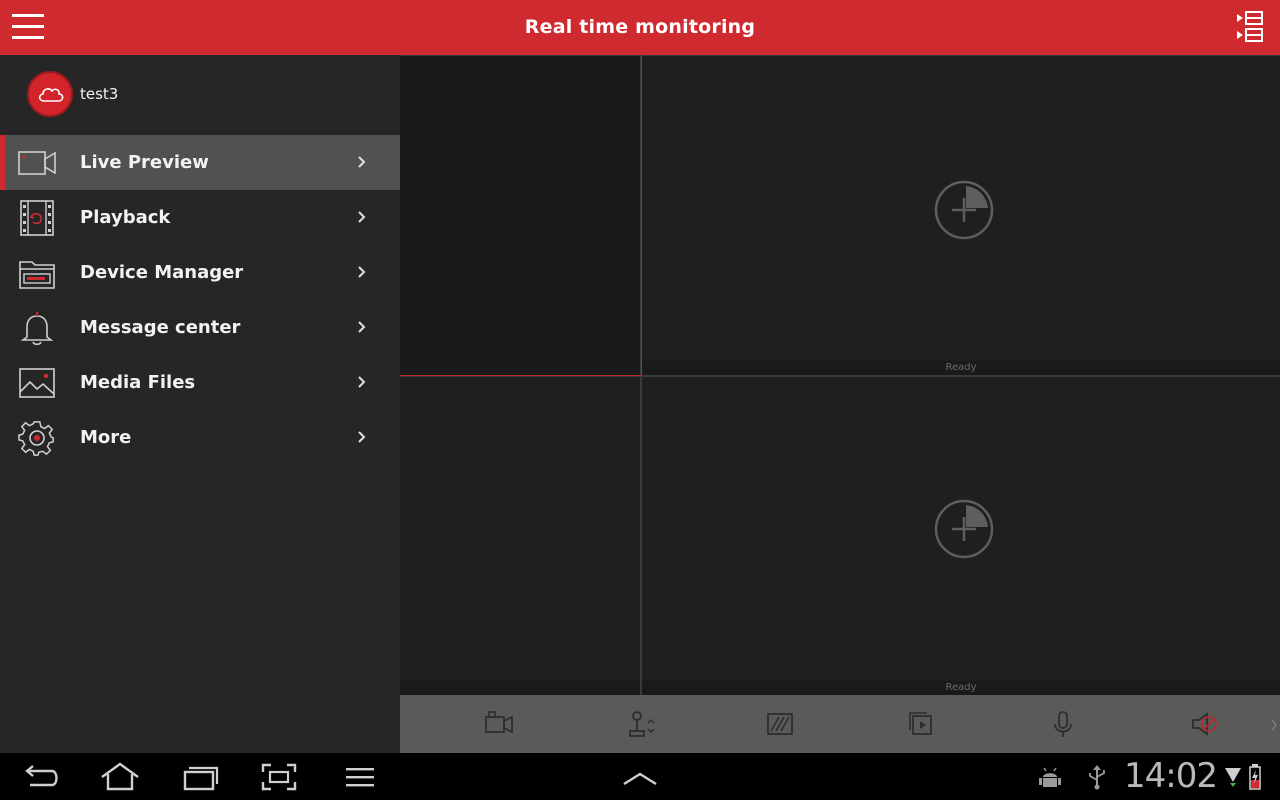 This screenshot has width=1280, height=800. Describe the element at coordinates (37, 328) in the screenshot. I see `bell-icon` at that location.